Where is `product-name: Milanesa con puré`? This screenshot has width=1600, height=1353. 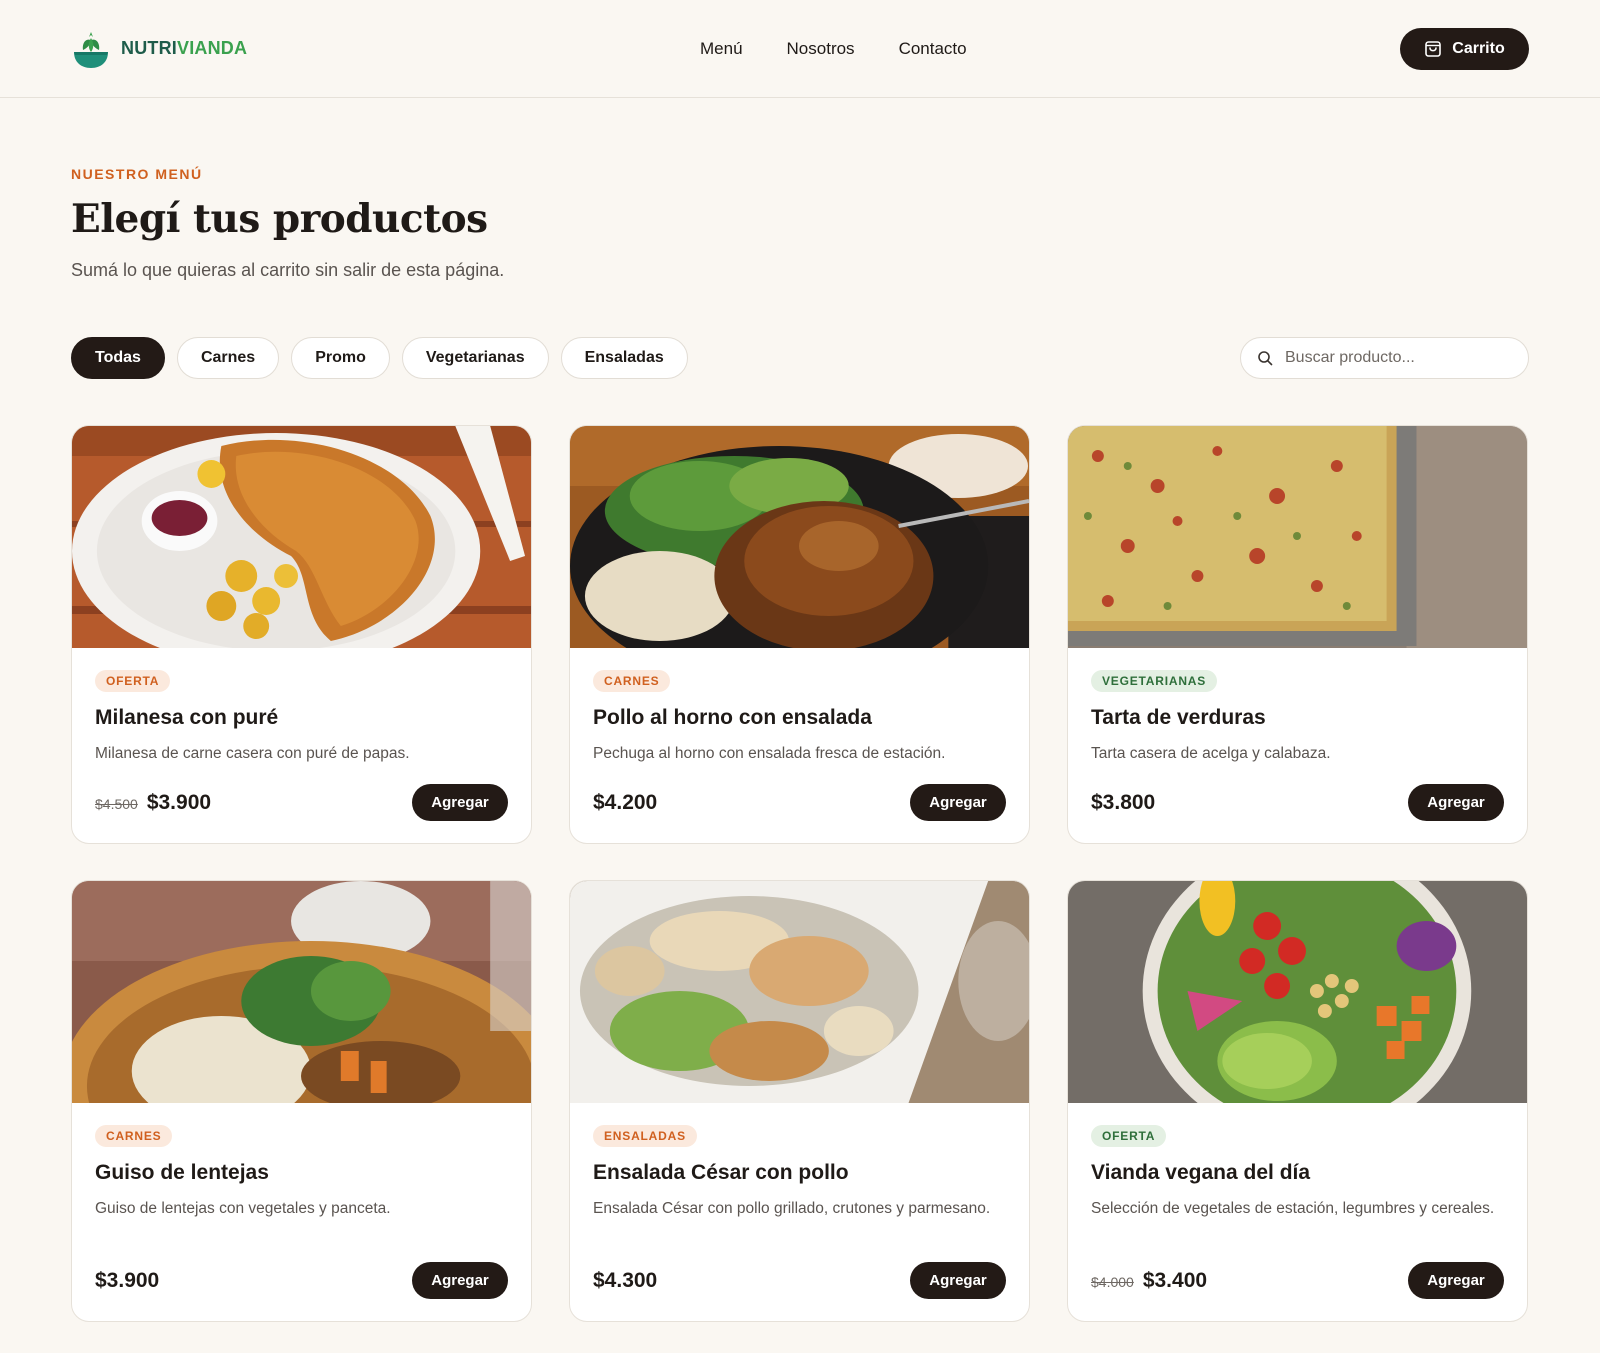 product-name: Milanesa con puré is located at coordinates (187, 717).